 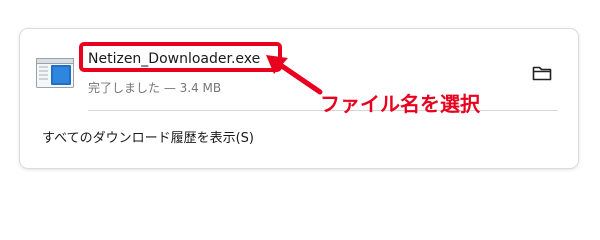 I want to click on divider, so click(x=323, y=110).